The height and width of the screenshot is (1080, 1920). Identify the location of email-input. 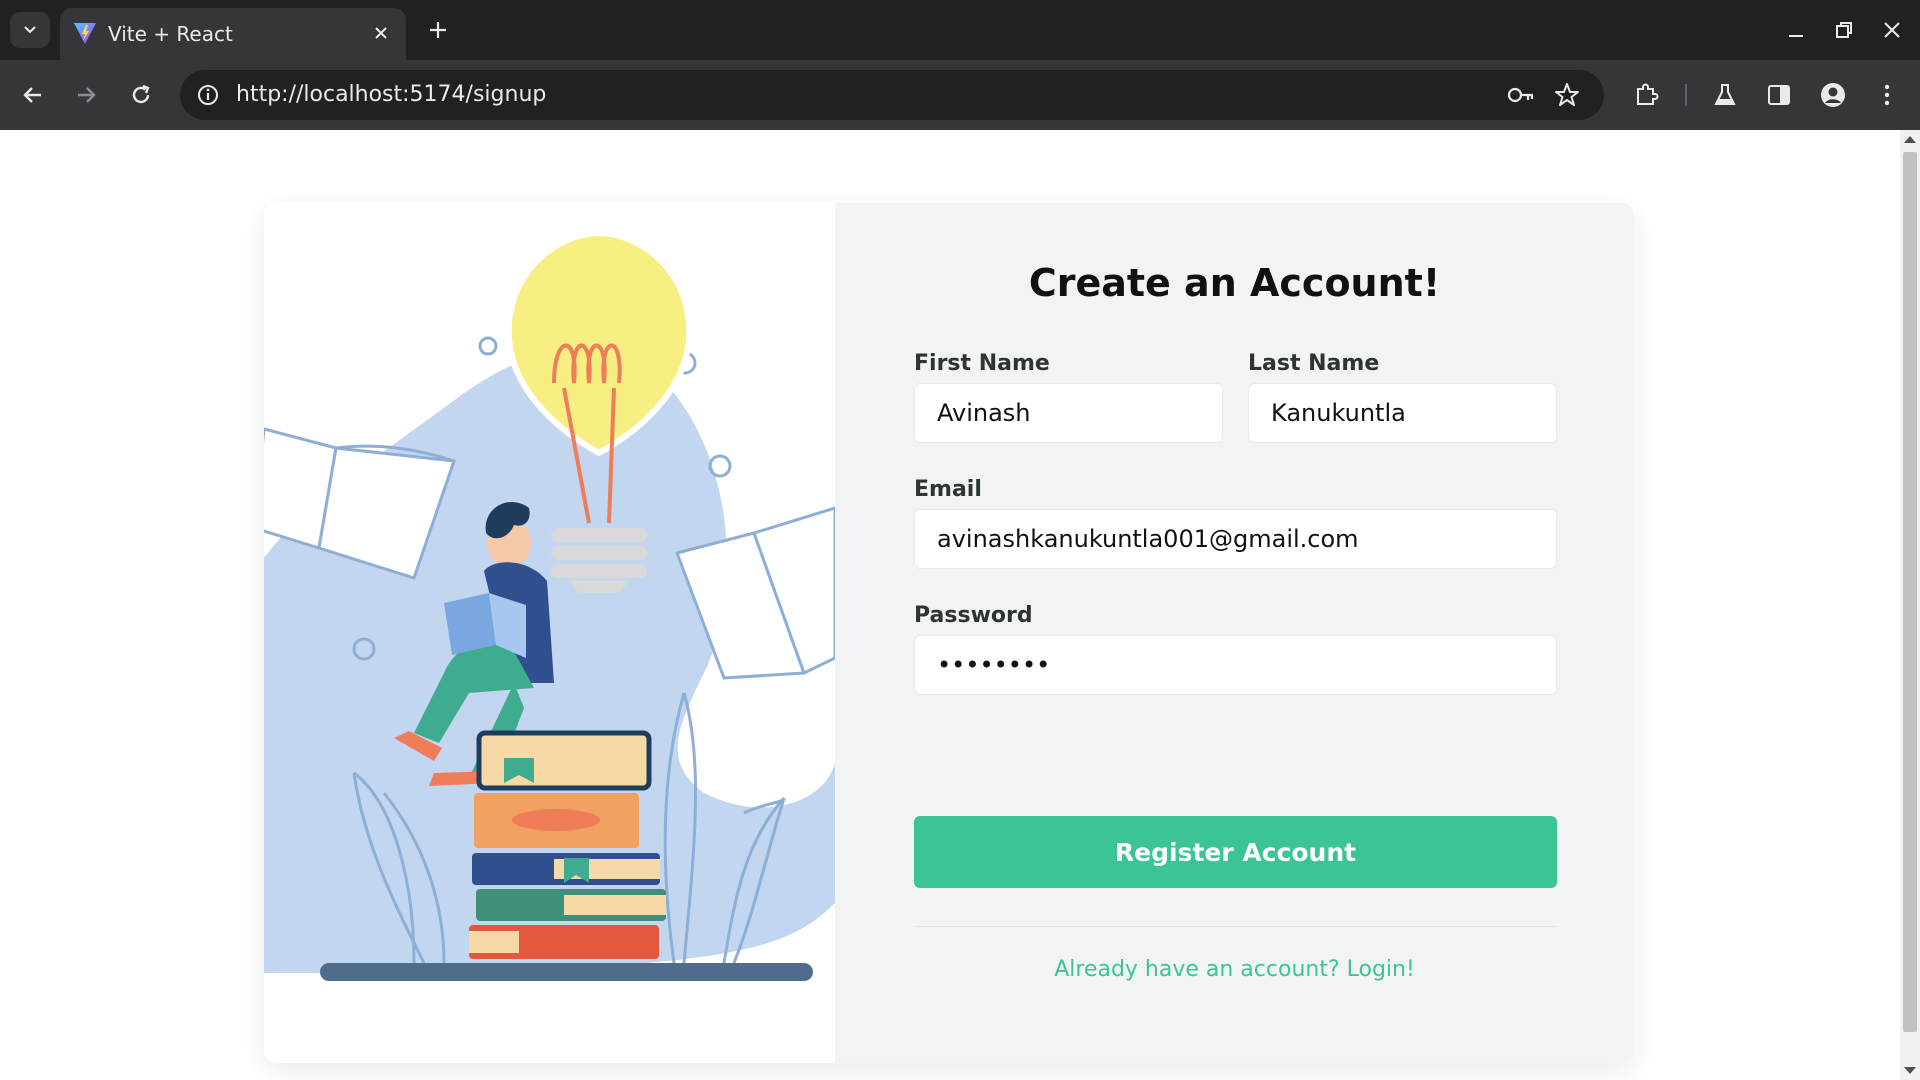
(1235, 539).